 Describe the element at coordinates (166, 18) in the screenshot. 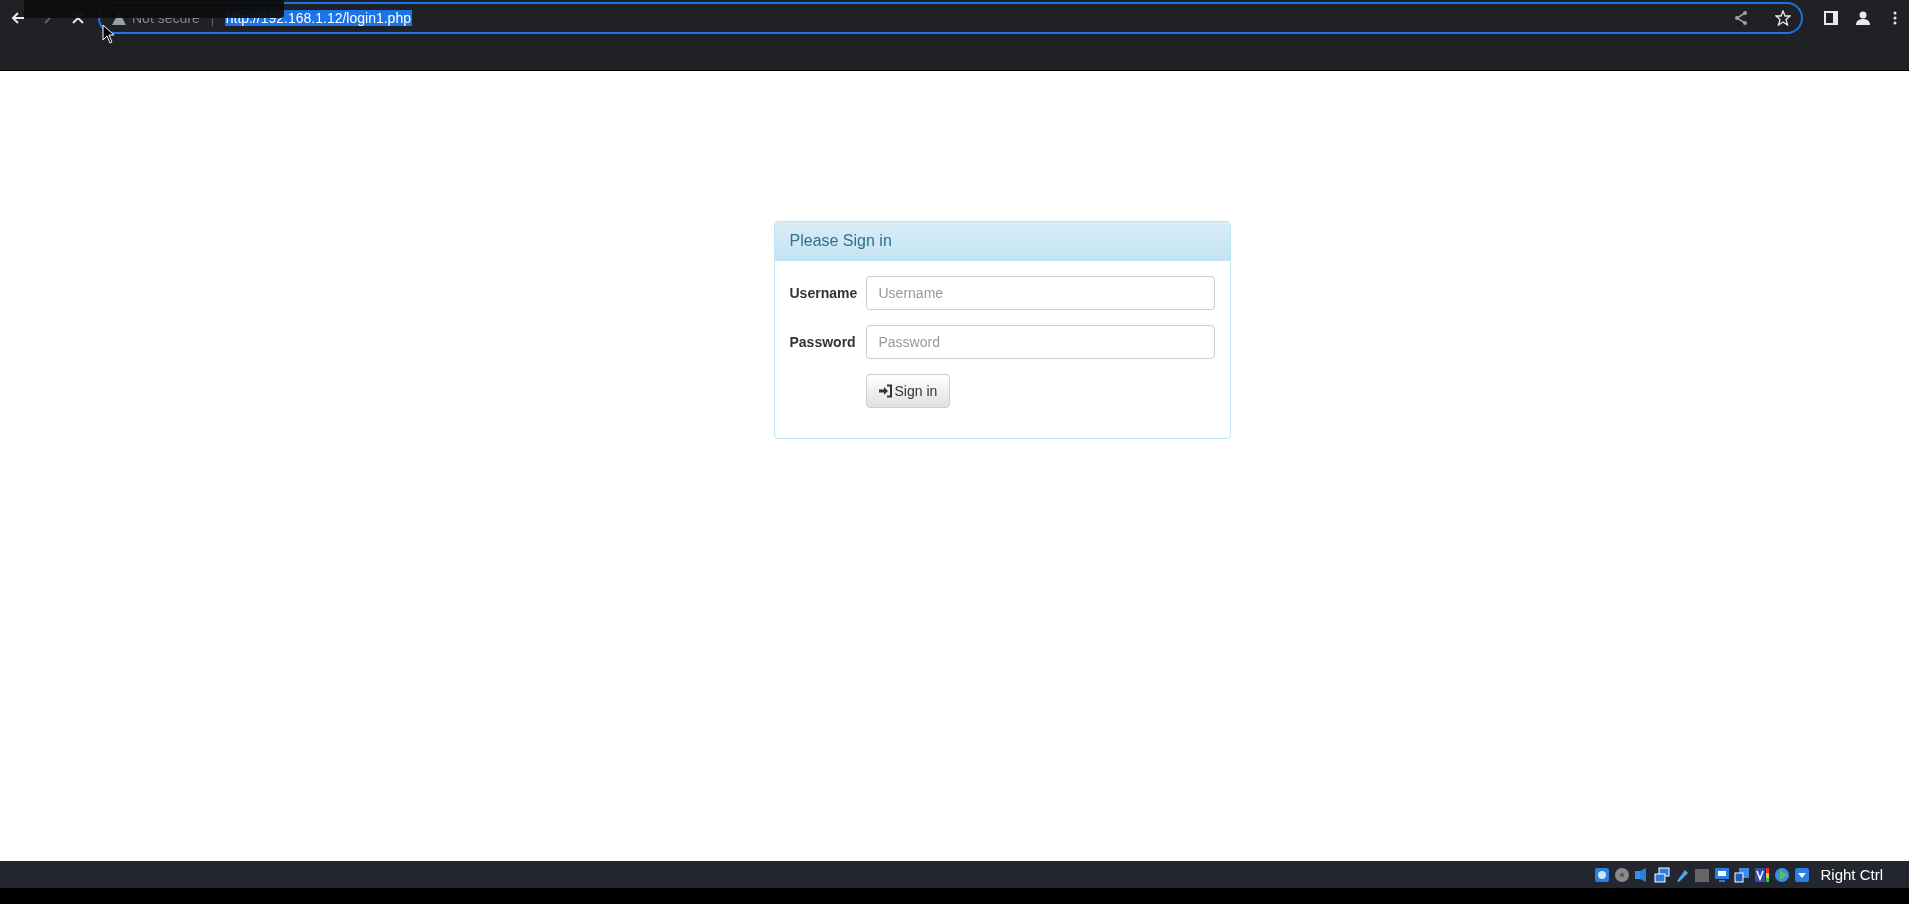

I see `security-label: Not secure` at that location.